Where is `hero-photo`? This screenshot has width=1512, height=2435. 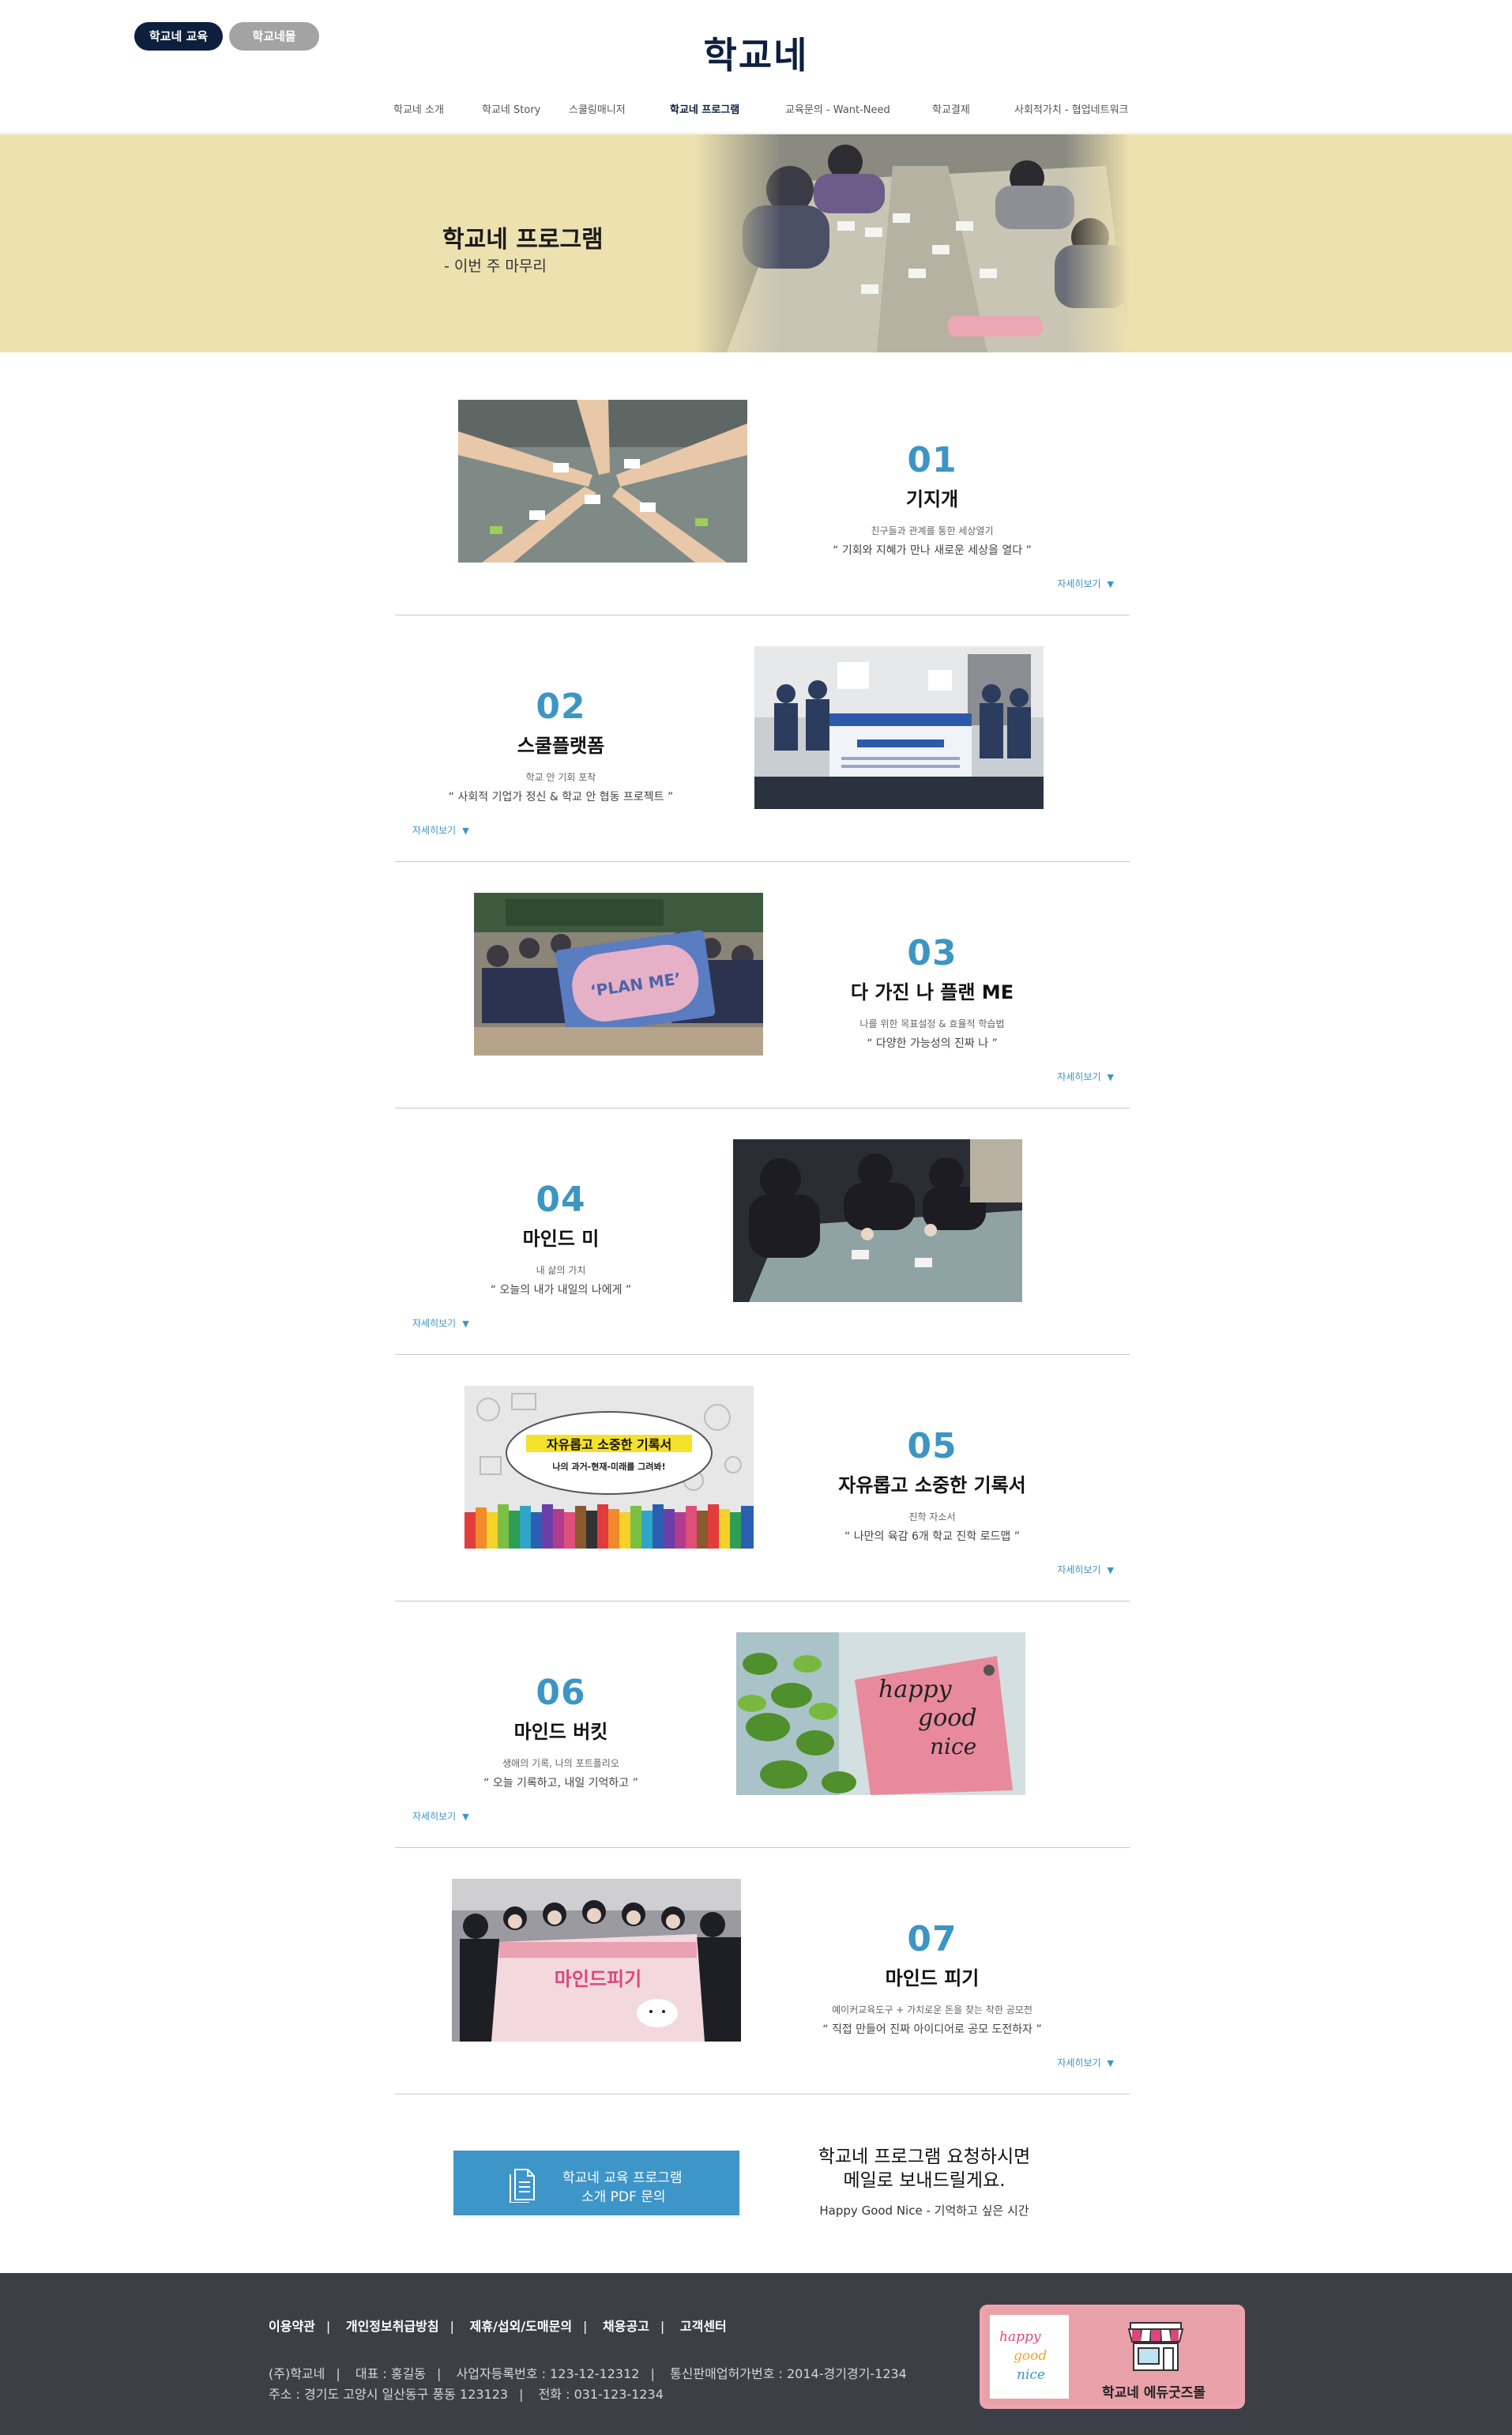 hero-photo is located at coordinates (912, 243).